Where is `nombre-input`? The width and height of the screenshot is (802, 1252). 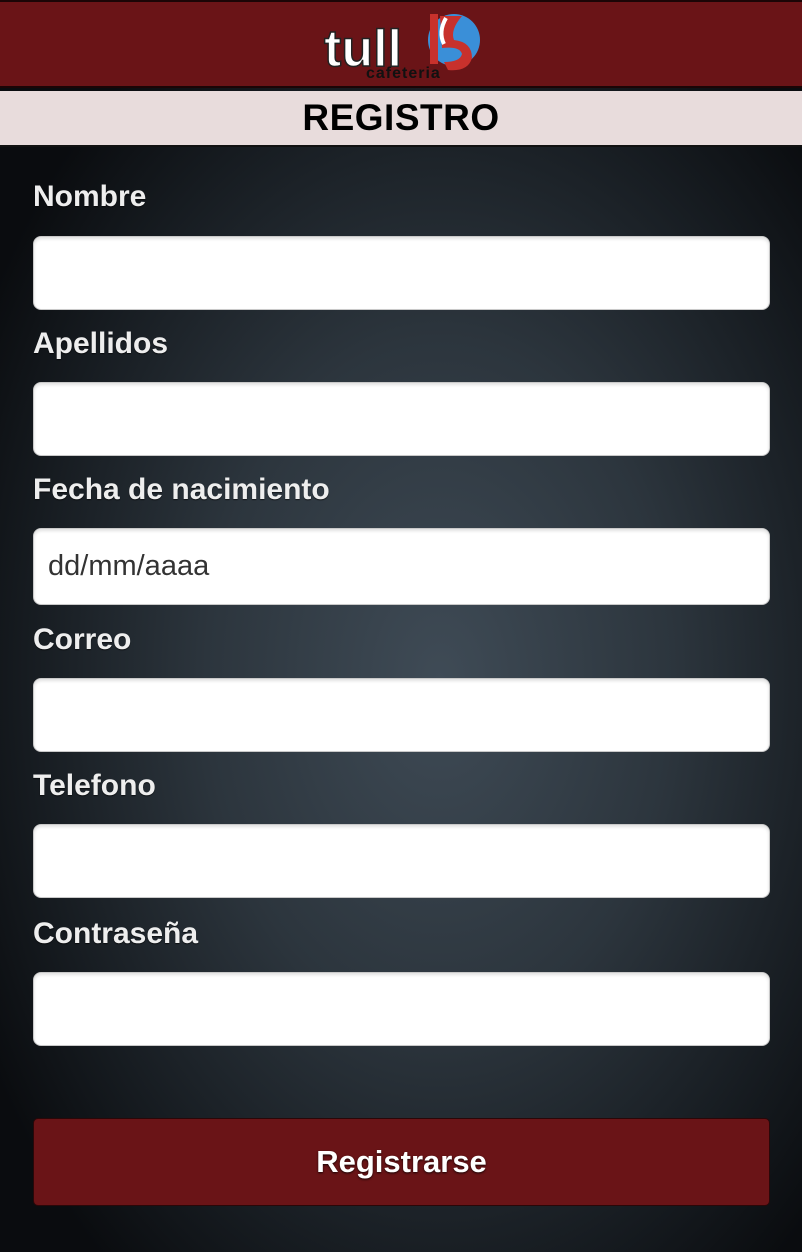
nombre-input is located at coordinates (401, 273).